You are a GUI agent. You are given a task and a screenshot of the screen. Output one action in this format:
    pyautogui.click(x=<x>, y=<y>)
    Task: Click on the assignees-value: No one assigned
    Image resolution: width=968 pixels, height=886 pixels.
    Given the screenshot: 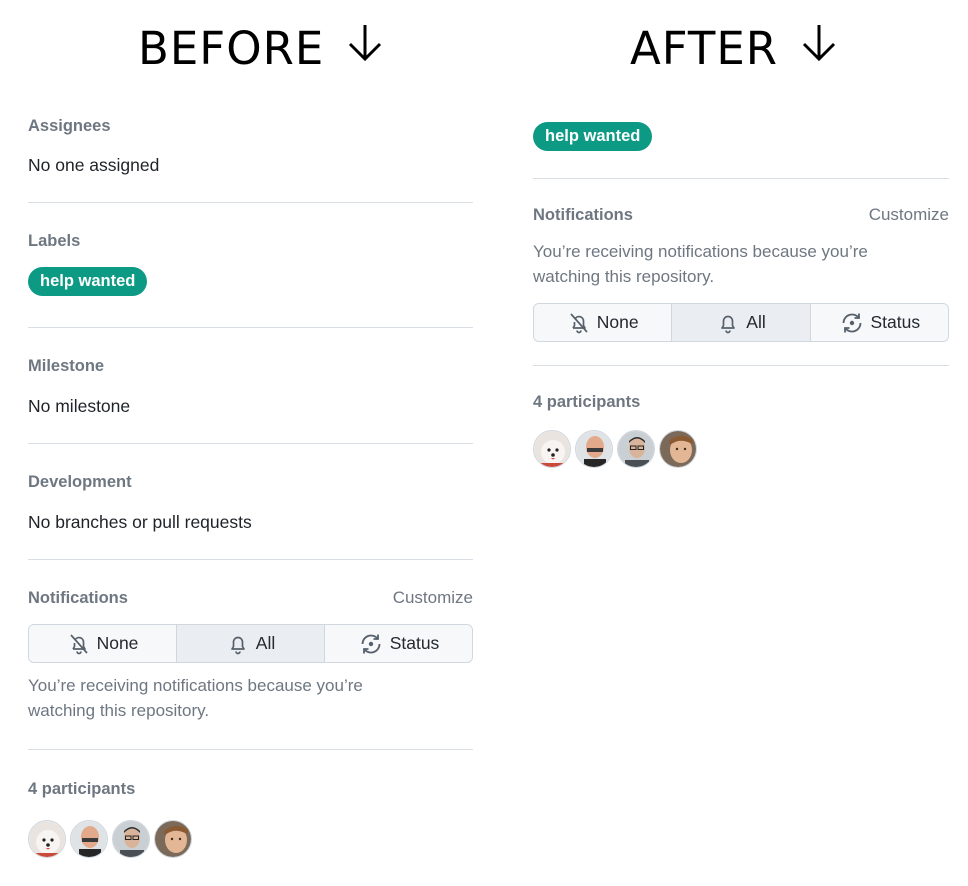 What is the action you would take?
    pyautogui.click(x=94, y=165)
    